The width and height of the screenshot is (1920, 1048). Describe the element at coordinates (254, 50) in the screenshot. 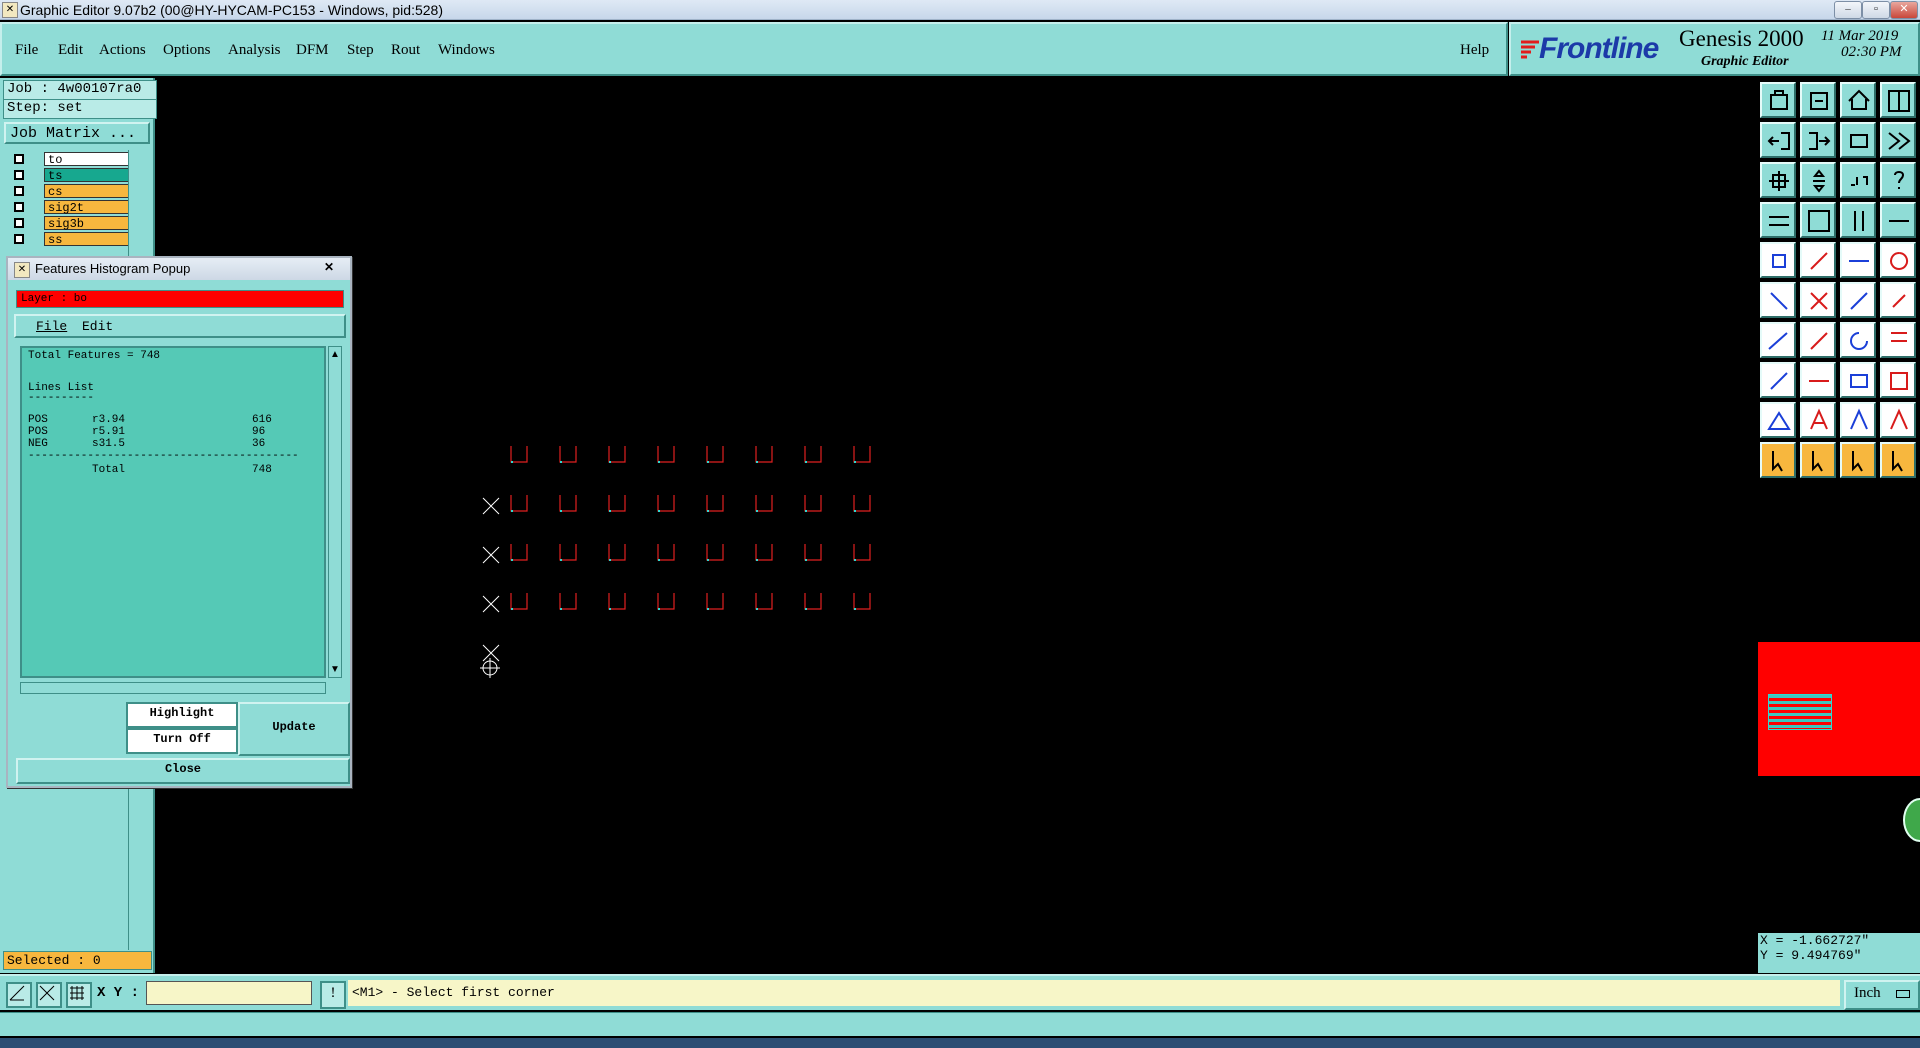

I see `menu-analysis: Analysis` at that location.